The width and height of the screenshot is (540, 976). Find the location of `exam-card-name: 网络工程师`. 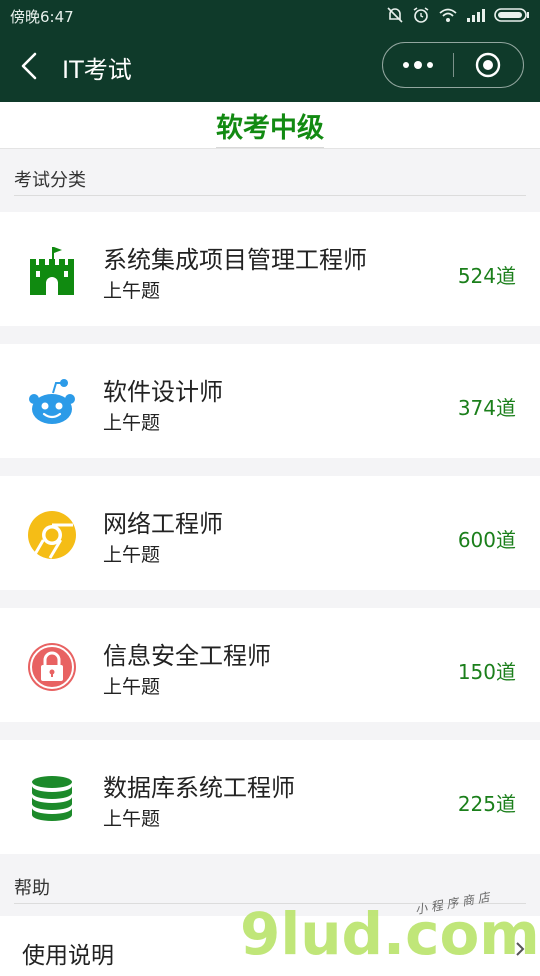

exam-card-name: 网络工程师 is located at coordinates (163, 524).